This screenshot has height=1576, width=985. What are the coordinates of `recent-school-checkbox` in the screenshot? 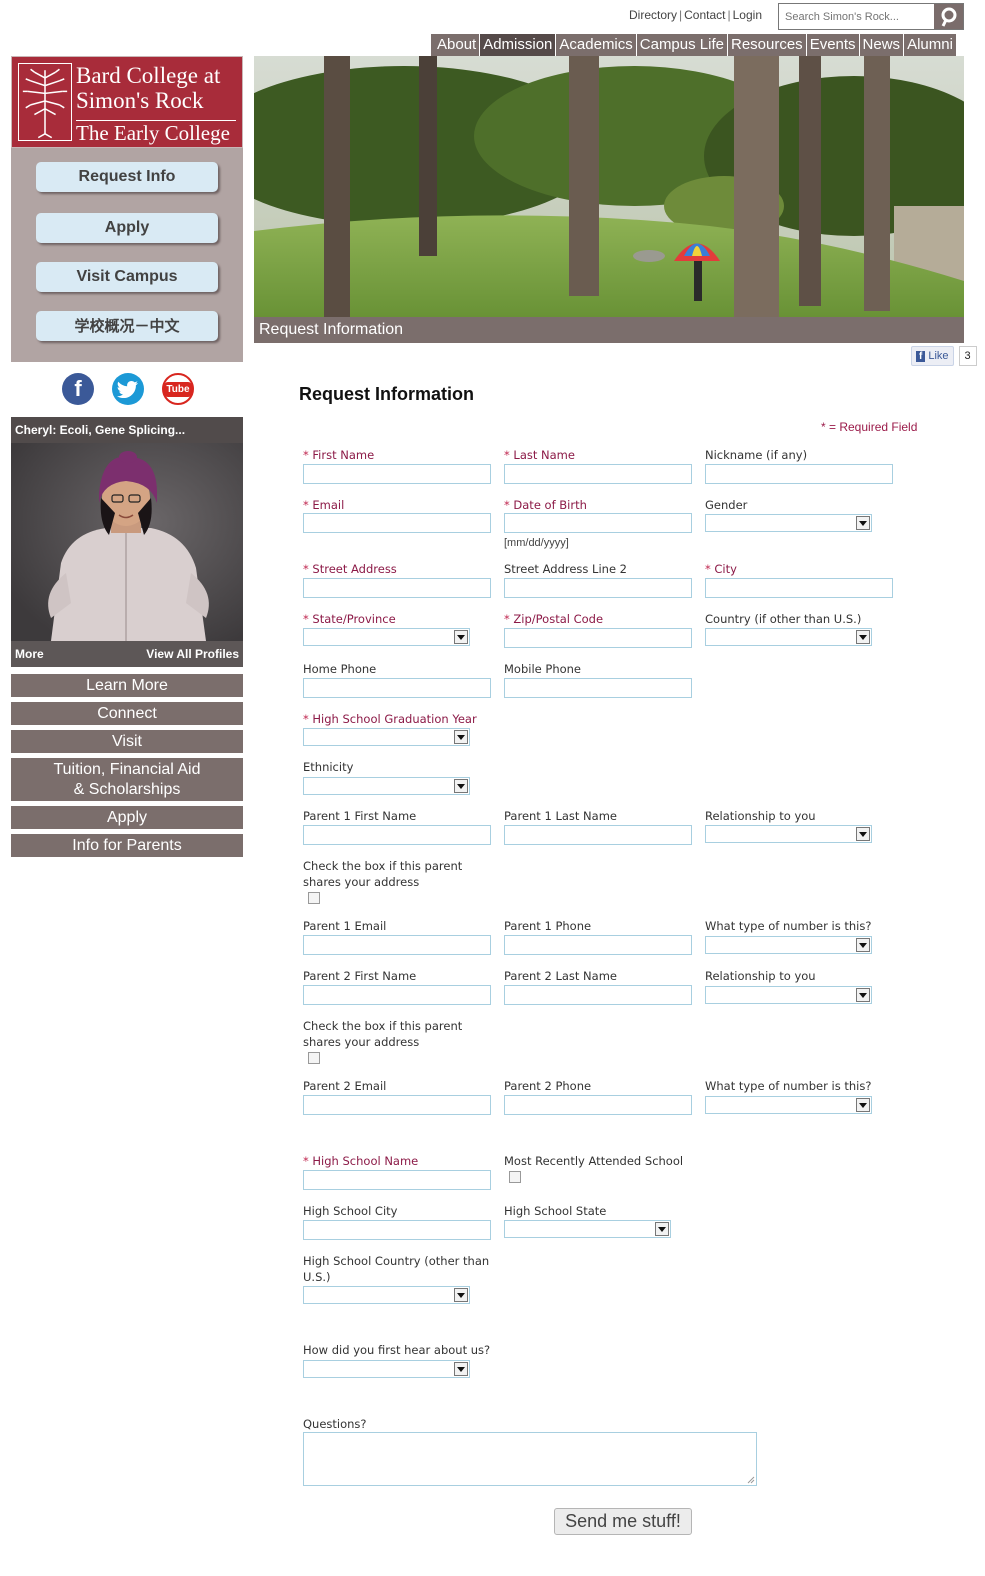 It's located at (515, 1177).